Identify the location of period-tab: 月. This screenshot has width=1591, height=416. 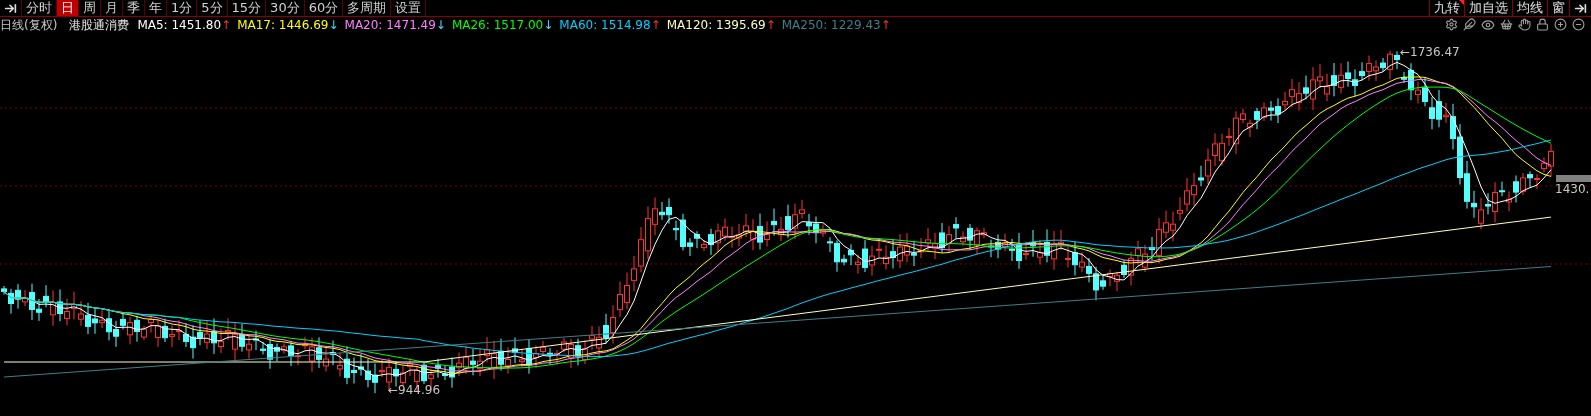
(112, 8).